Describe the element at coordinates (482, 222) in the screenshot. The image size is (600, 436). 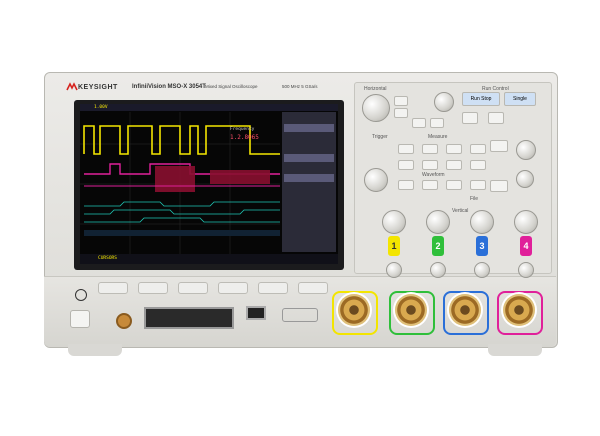
I see `ch3-scale-knob` at that location.